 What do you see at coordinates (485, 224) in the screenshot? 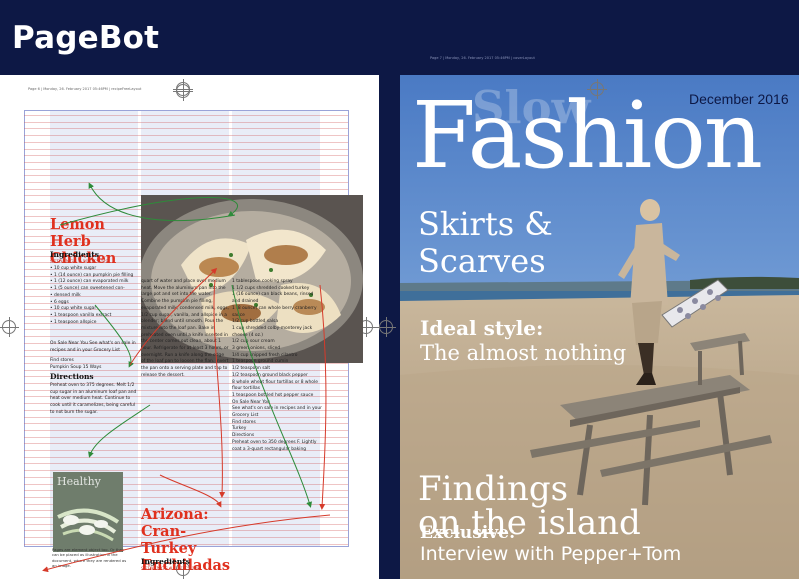
I see `headline-line: Skirts &` at bounding box center [485, 224].